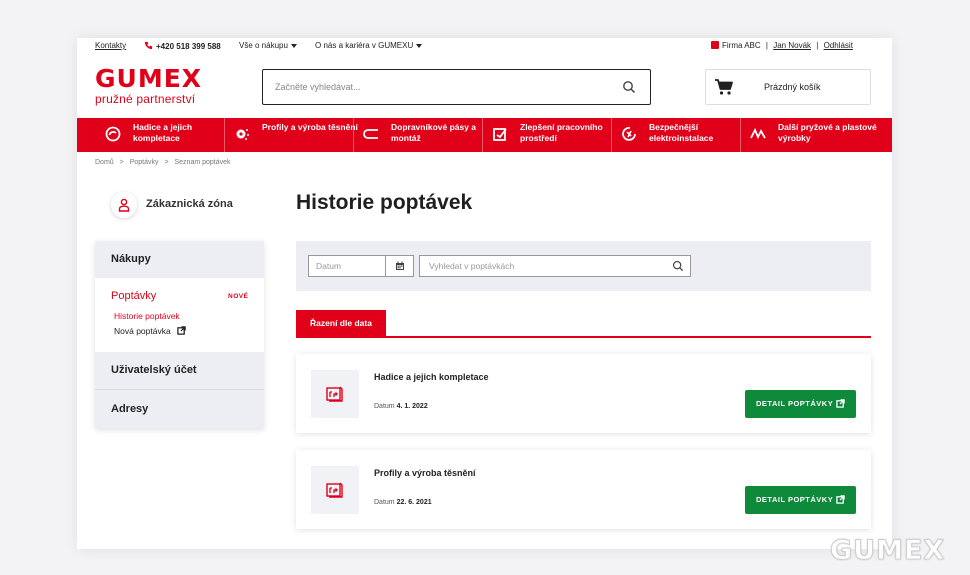  Describe the element at coordinates (130, 409) in the screenshot. I see `sidebar-item-label: Adresy` at that location.